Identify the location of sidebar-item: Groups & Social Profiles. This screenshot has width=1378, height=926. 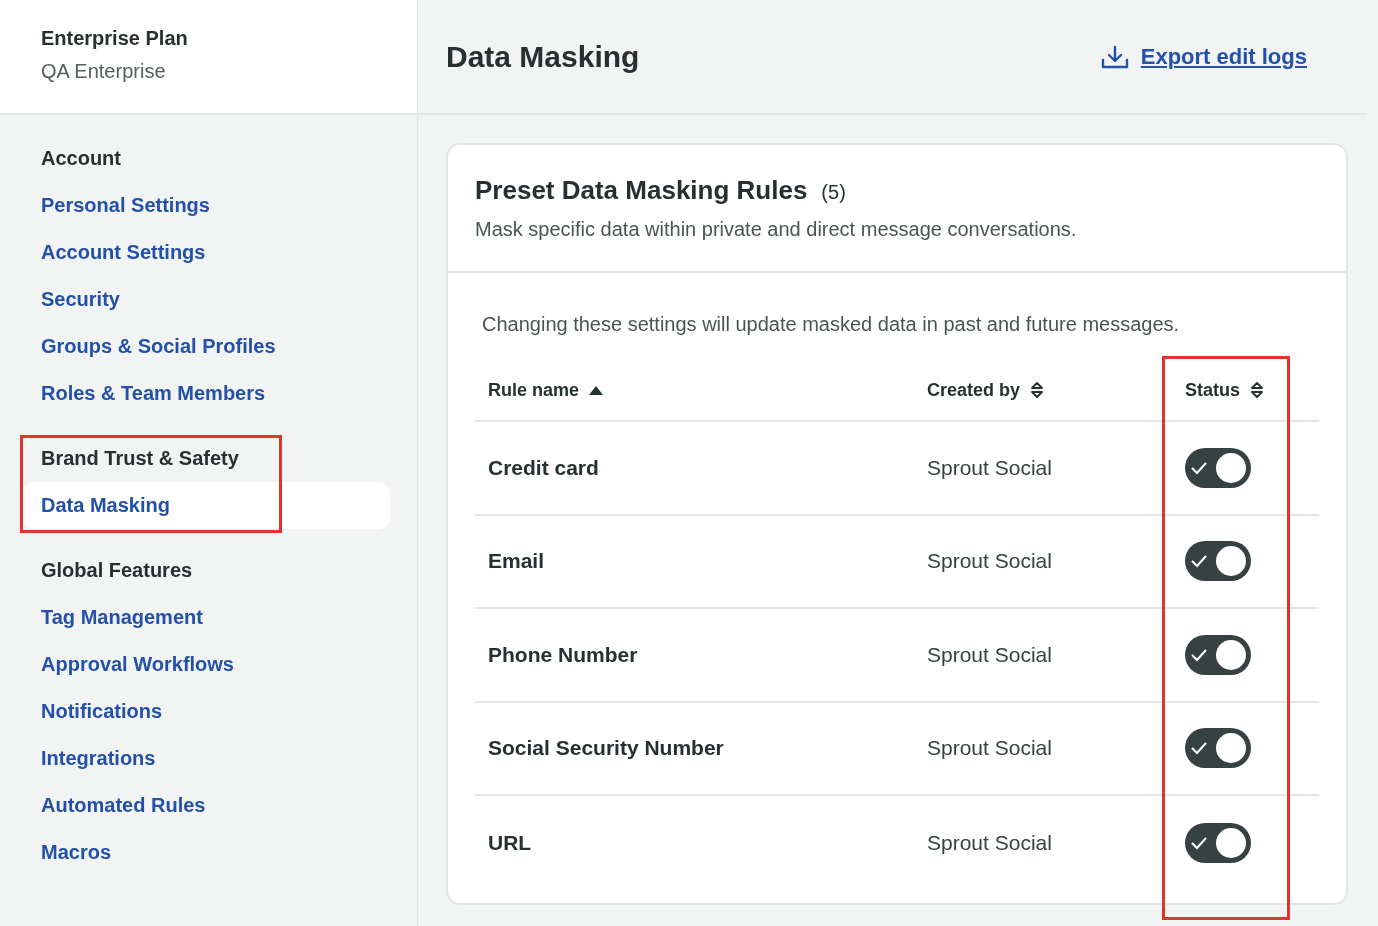
(206, 346).